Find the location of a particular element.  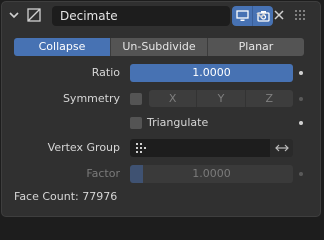

close-icon is located at coordinates (279, 15).